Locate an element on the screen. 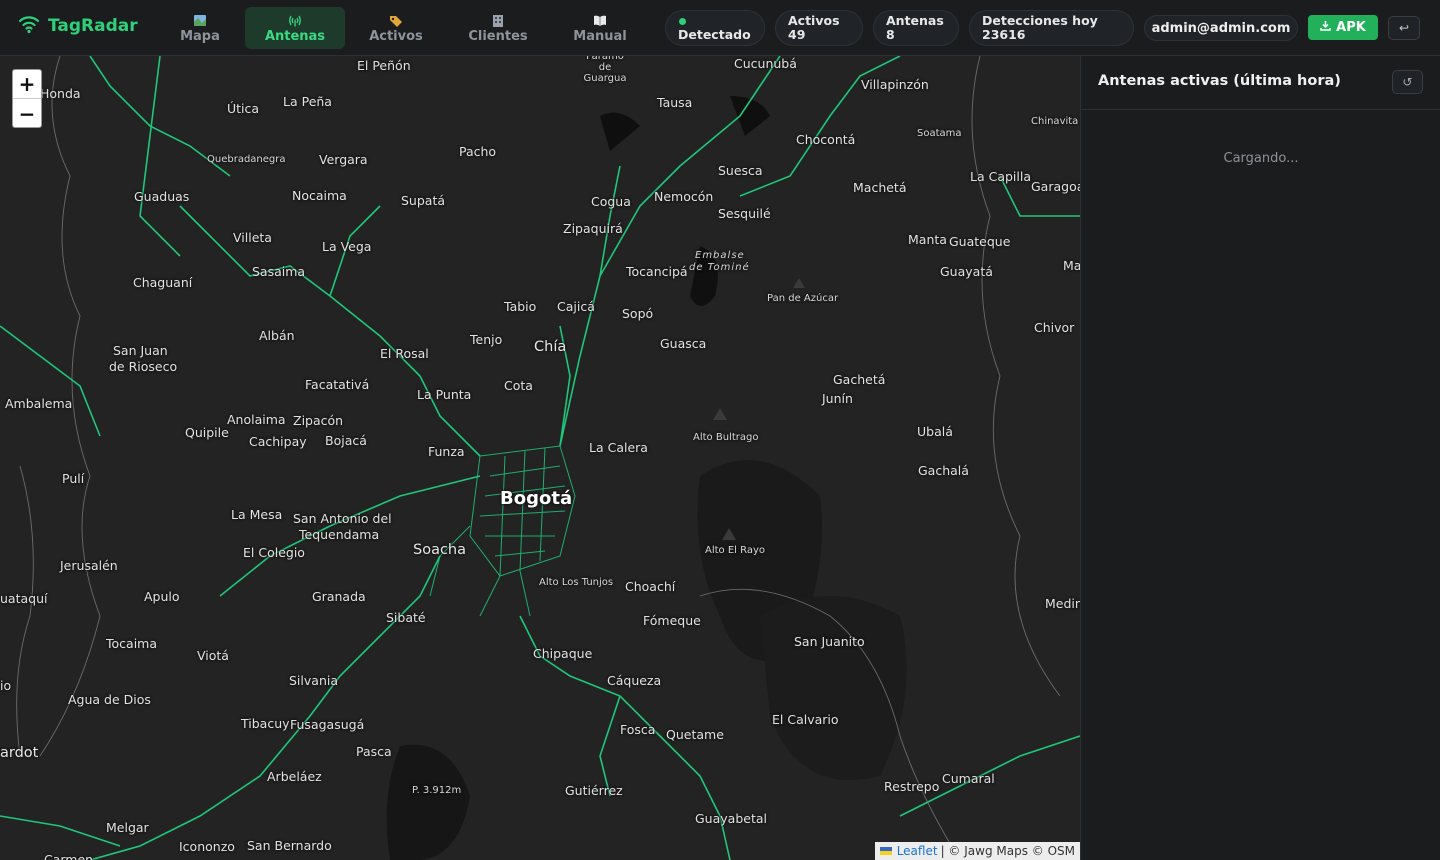 This screenshot has height=860, width=1440. map-label: Útica is located at coordinates (243, 108).